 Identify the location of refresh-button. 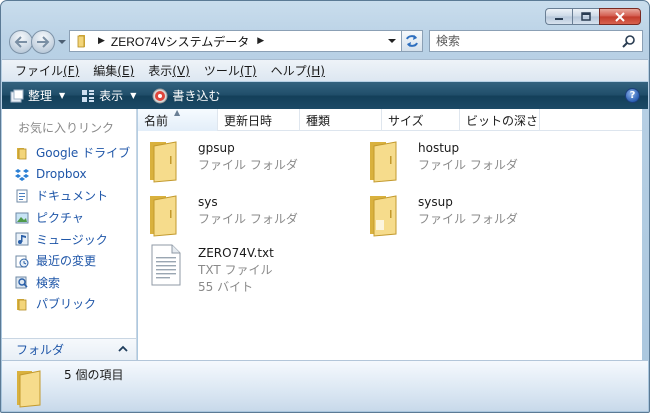
(412, 41).